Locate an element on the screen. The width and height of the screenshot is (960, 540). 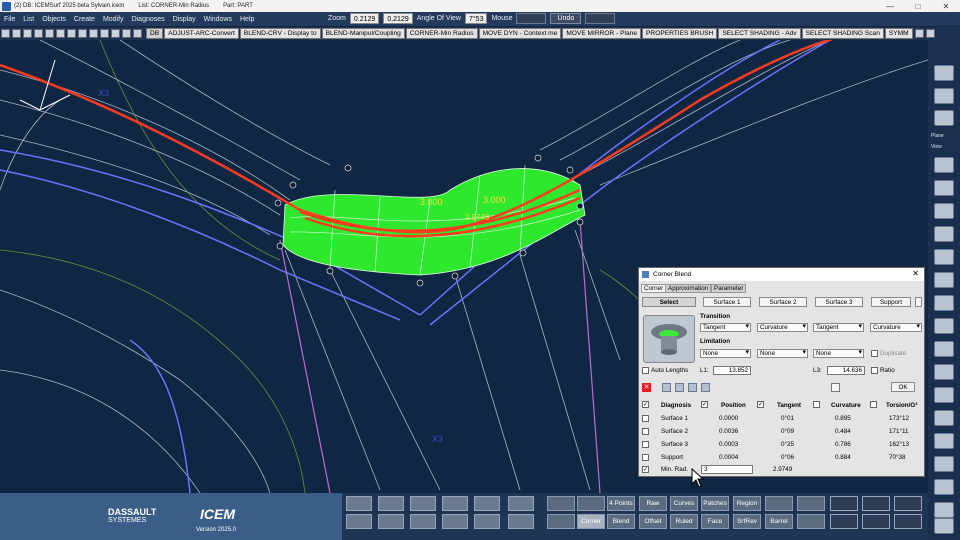
grid-icon is located at coordinates (104, 33).